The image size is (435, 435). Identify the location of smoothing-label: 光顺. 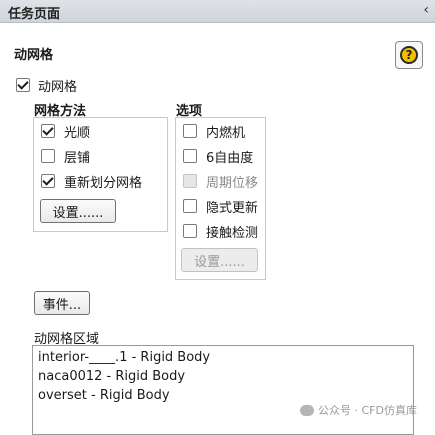
(77, 133).